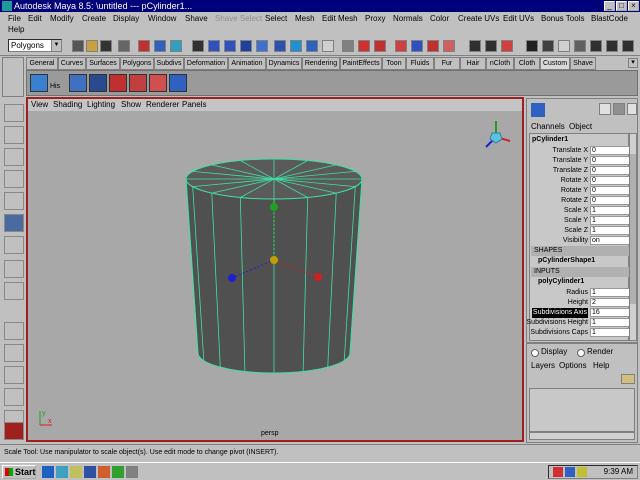 This screenshot has height=480, width=640. I want to click on quicklaunch-outlook-icon, so click(90, 472).